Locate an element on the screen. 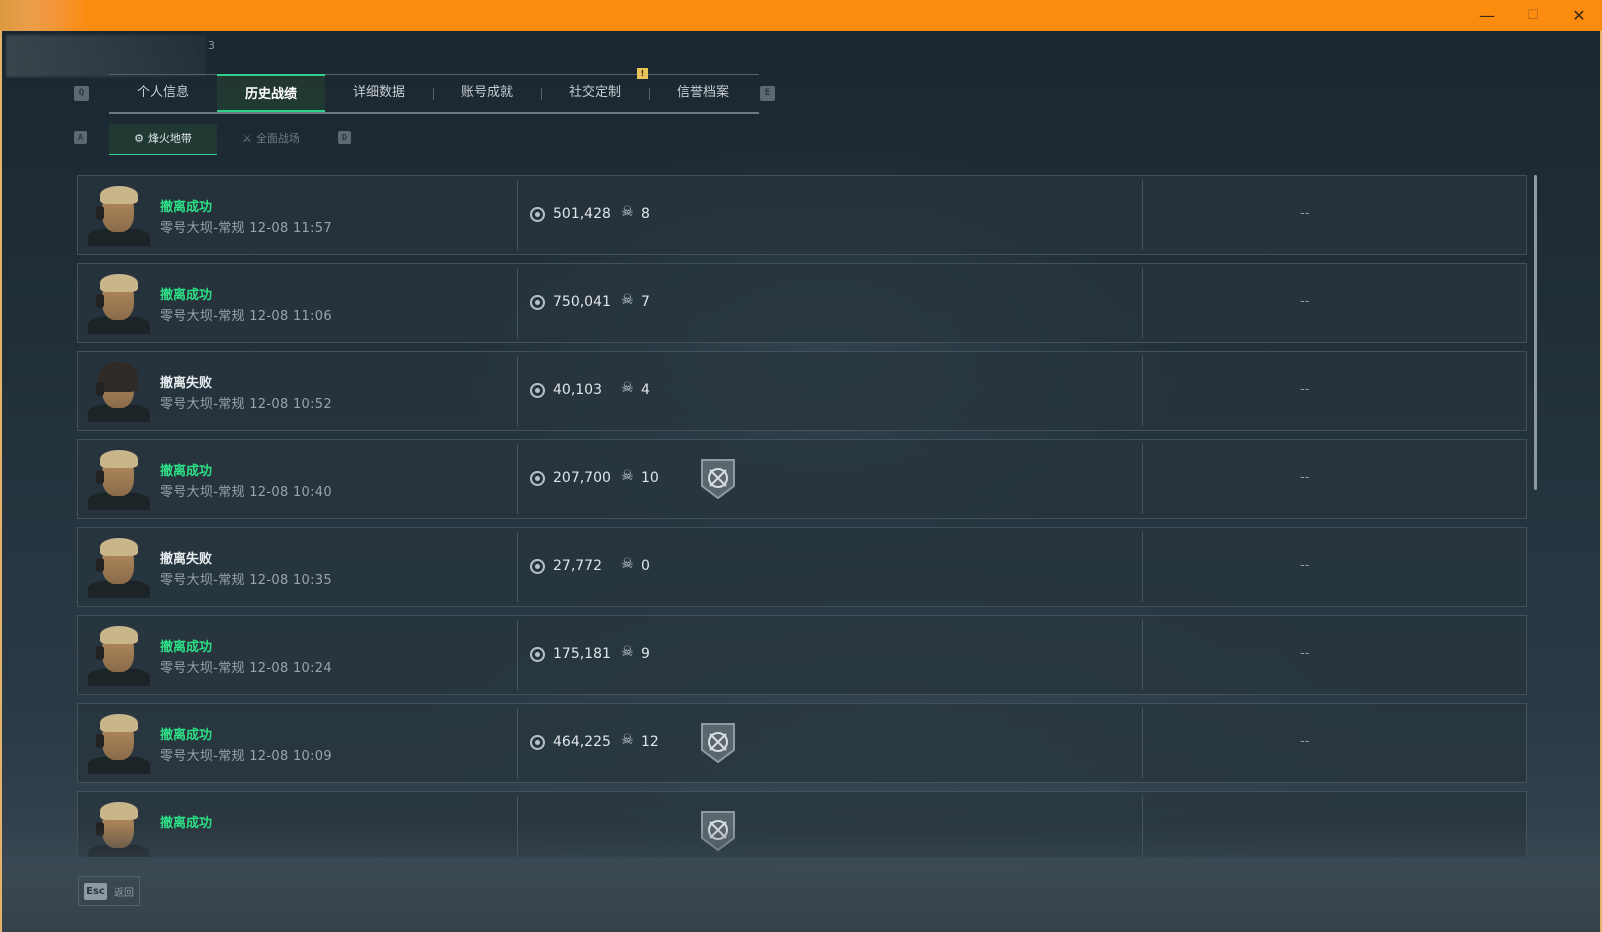 The height and width of the screenshot is (932, 1602). key-hint-e: E is located at coordinates (767, 93).